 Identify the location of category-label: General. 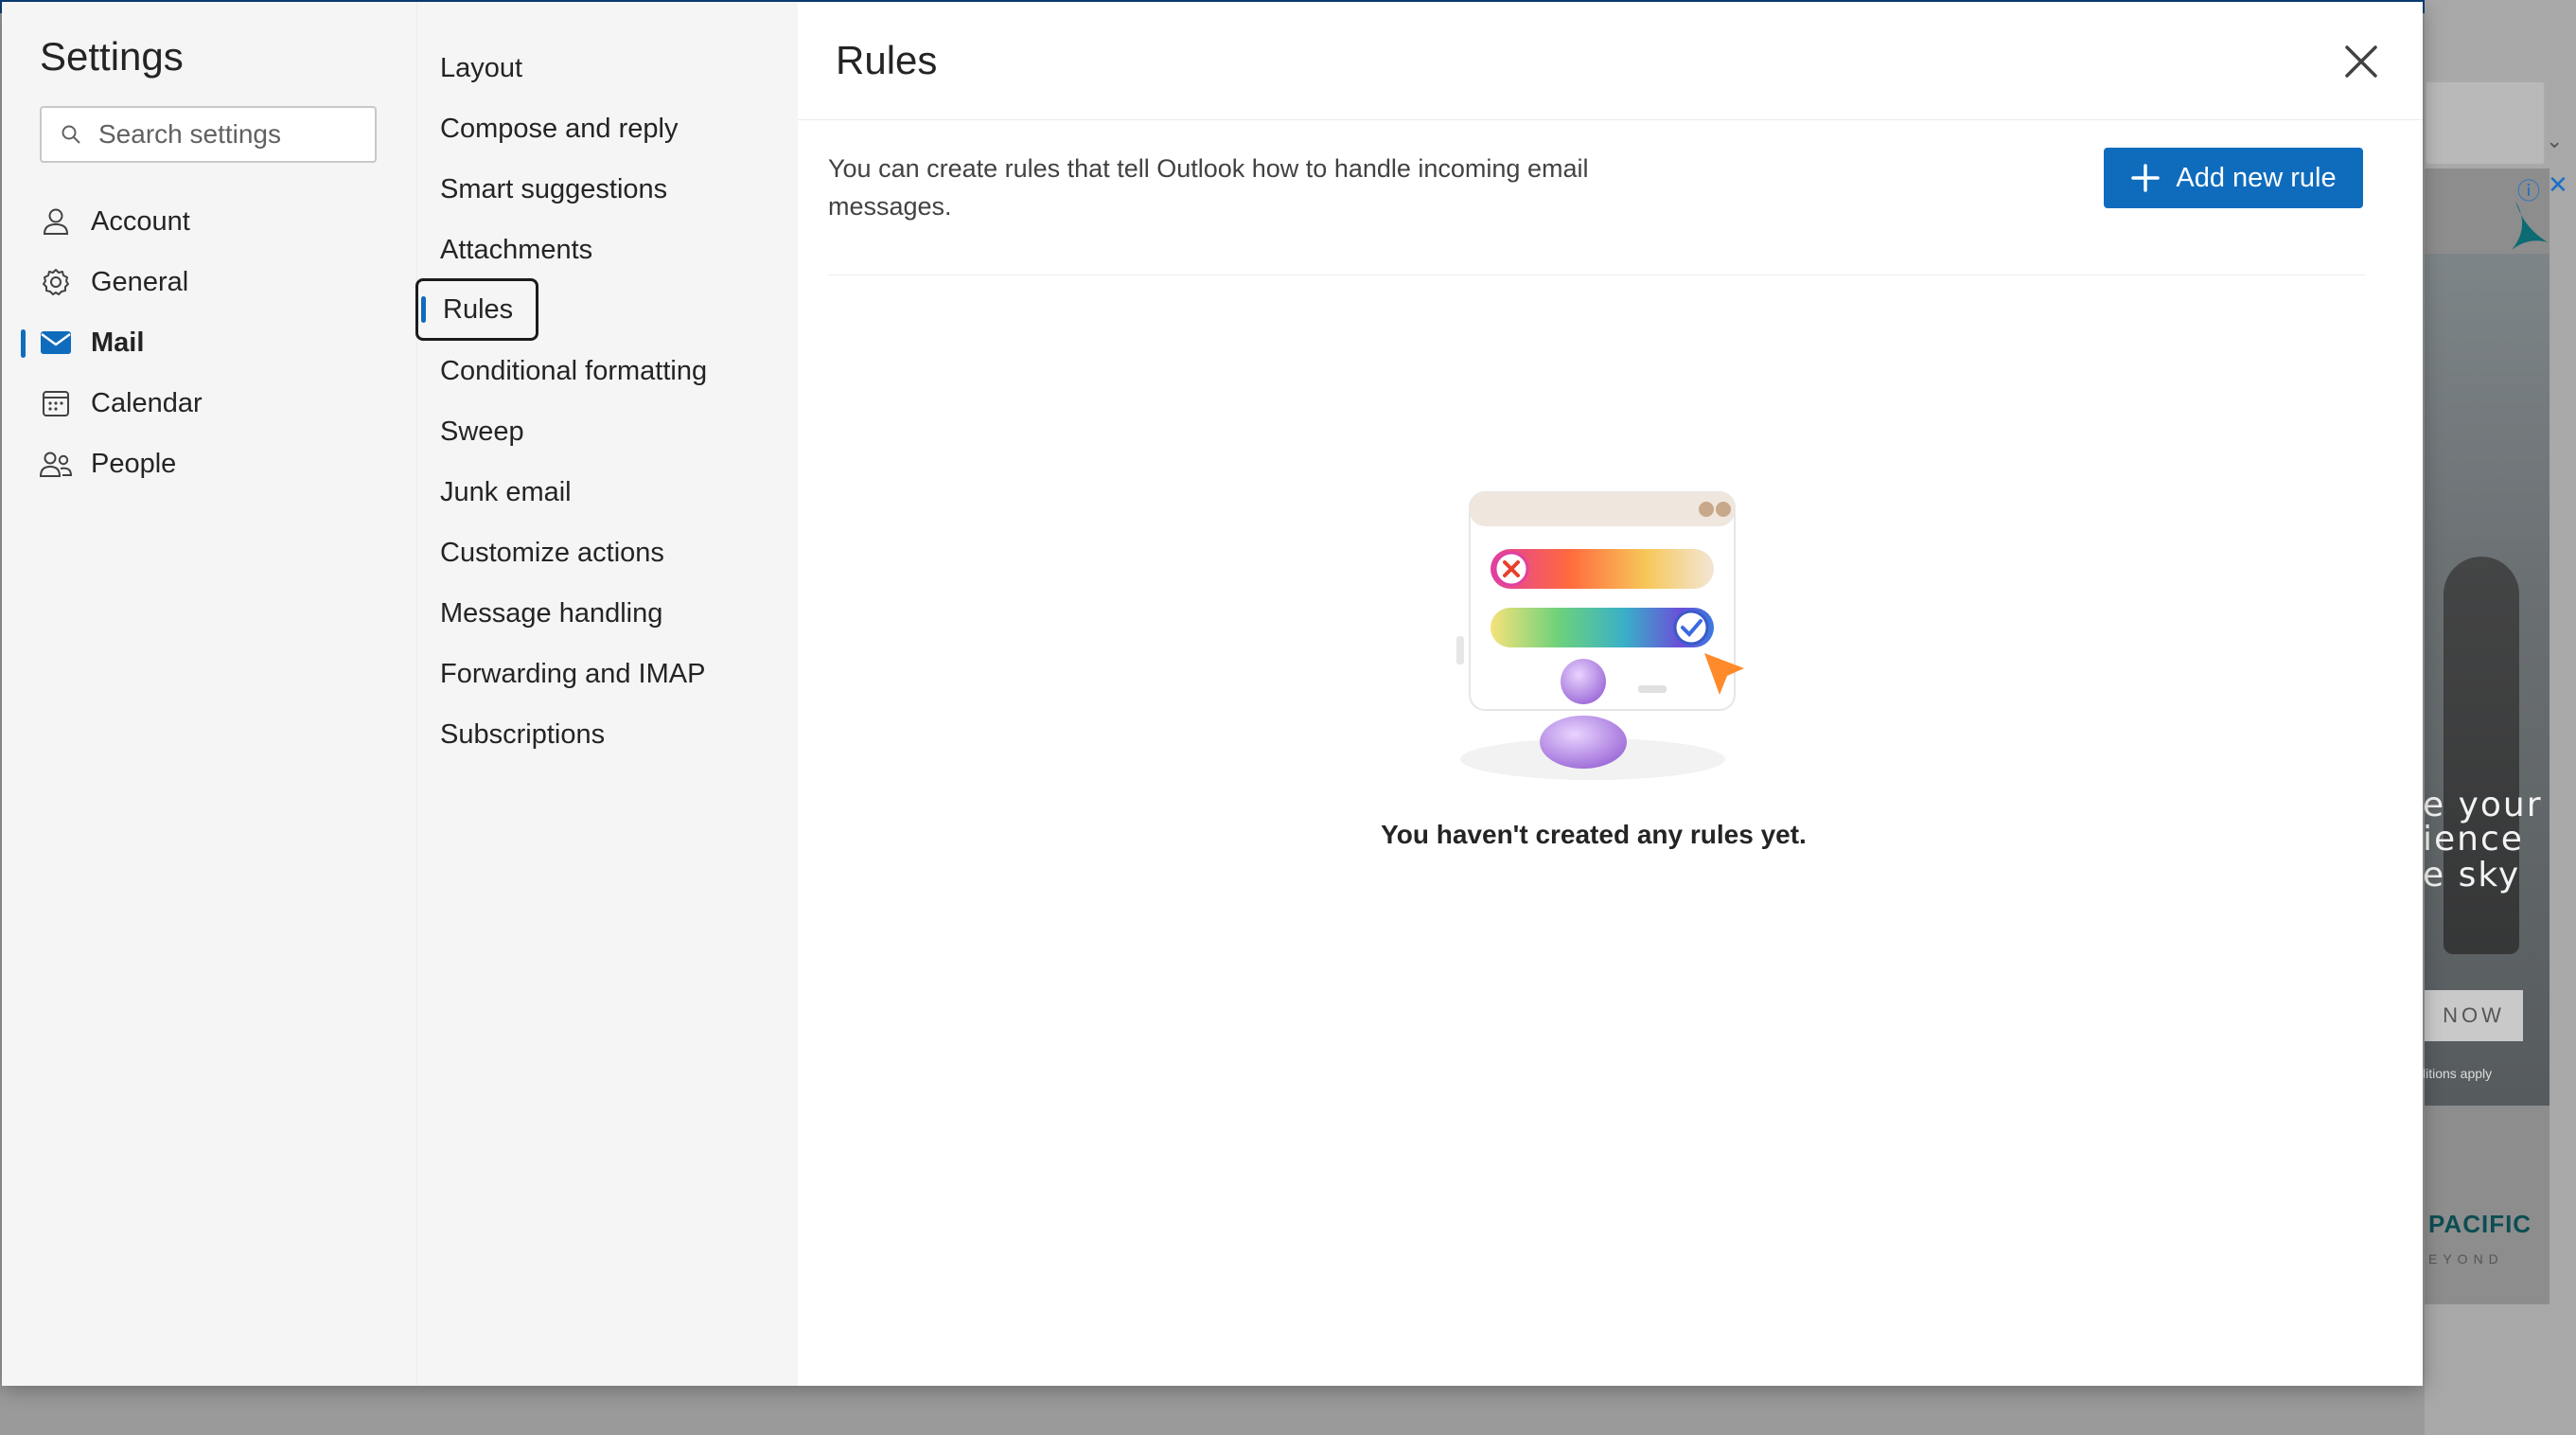
(140, 281).